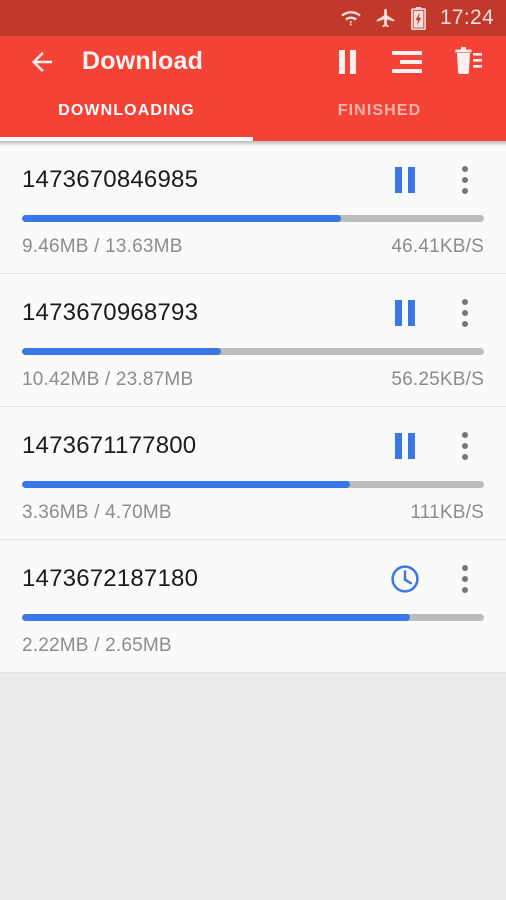 The width and height of the screenshot is (506, 900). What do you see at coordinates (253, 61) in the screenshot?
I see `app-bar-top-row: Download` at bounding box center [253, 61].